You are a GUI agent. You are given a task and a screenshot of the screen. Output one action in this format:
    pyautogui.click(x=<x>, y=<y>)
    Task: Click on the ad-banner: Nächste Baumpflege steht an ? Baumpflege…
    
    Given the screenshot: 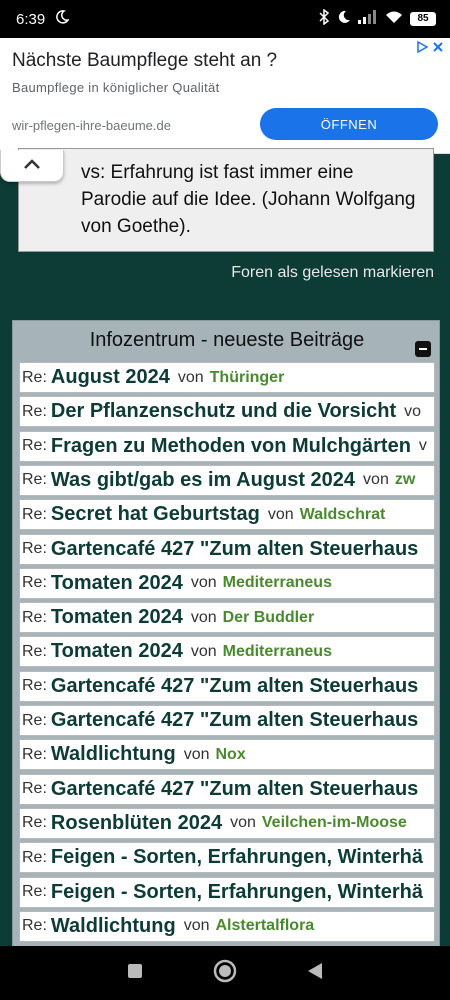 What is the action you would take?
    pyautogui.click(x=225, y=96)
    